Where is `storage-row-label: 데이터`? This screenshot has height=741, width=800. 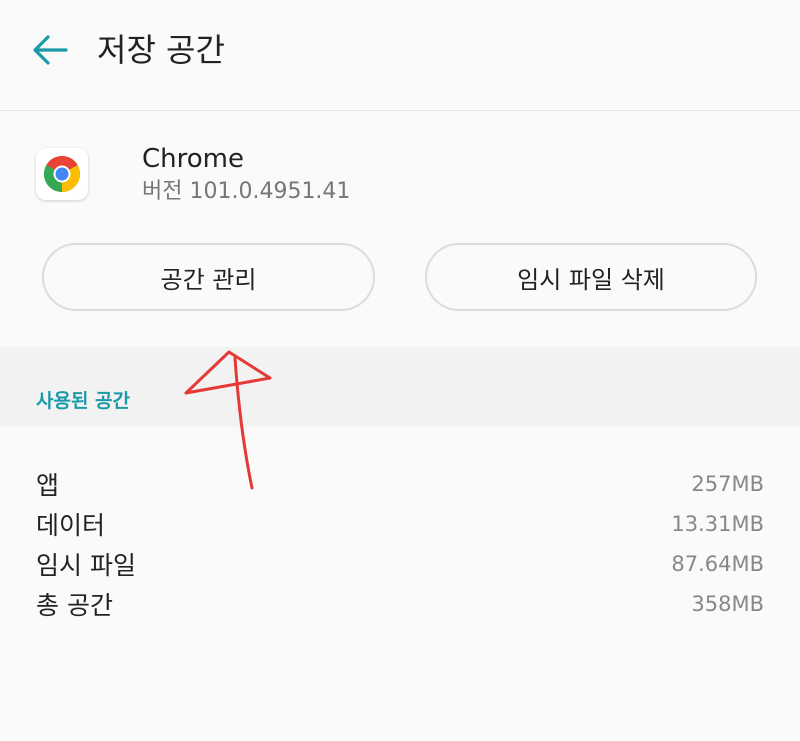 storage-row-label: 데이터 is located at coordinates (71, 525).